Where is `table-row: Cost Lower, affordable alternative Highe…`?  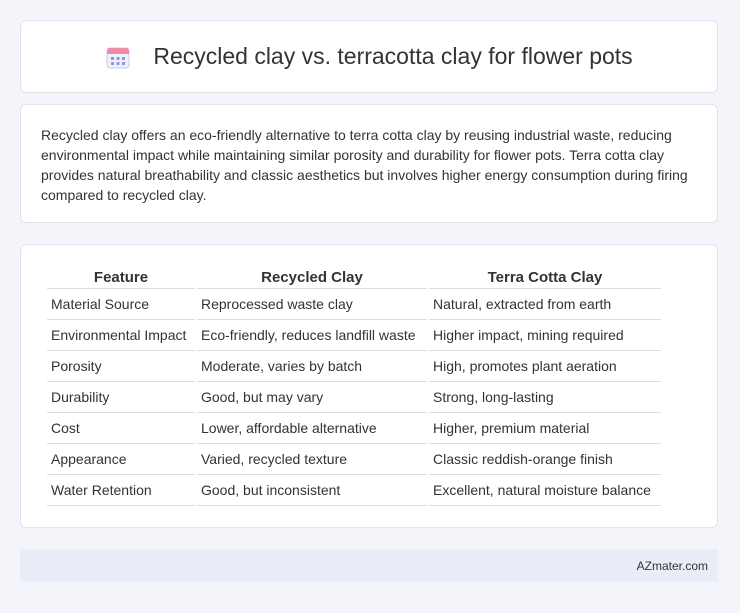
table-row: Cost Lower, affordable alternative Highe… is located at coordinates (354, 428).